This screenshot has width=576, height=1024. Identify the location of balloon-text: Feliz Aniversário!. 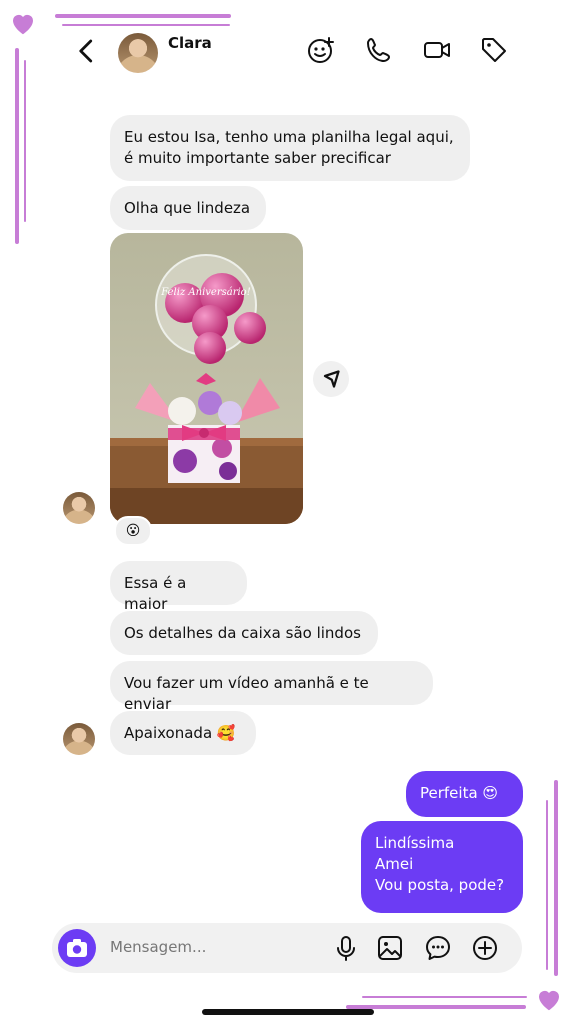
(205, 292).